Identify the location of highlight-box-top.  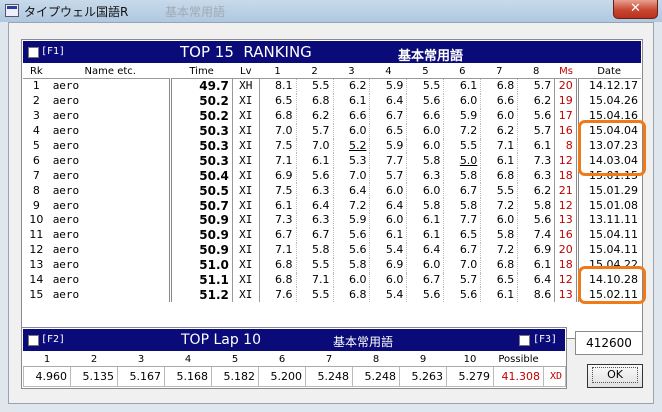
(612, 148).